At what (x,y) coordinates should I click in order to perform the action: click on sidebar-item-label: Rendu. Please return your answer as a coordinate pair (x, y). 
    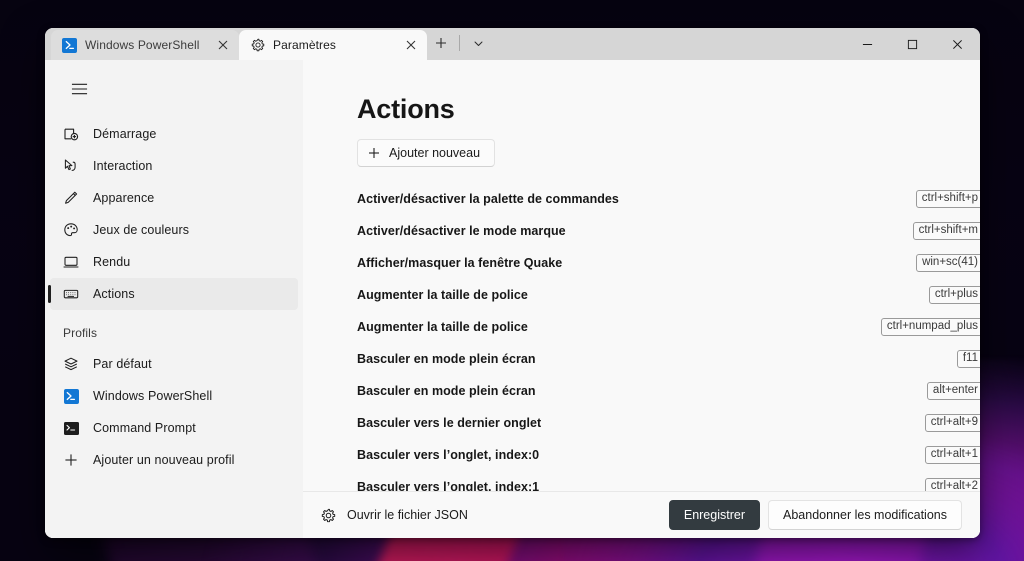
    Looking at the image, I should click on (112, 262).